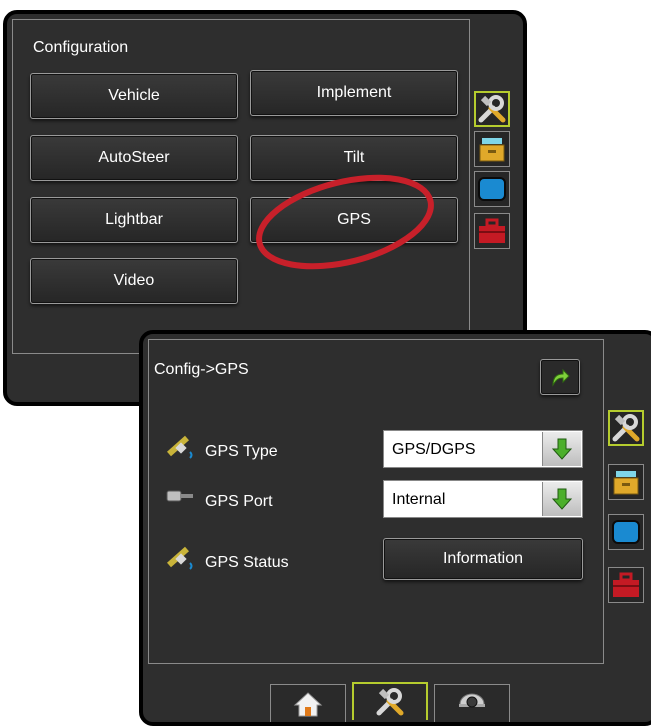  I want to click on redo-arrow-icon, so click(561, 377).